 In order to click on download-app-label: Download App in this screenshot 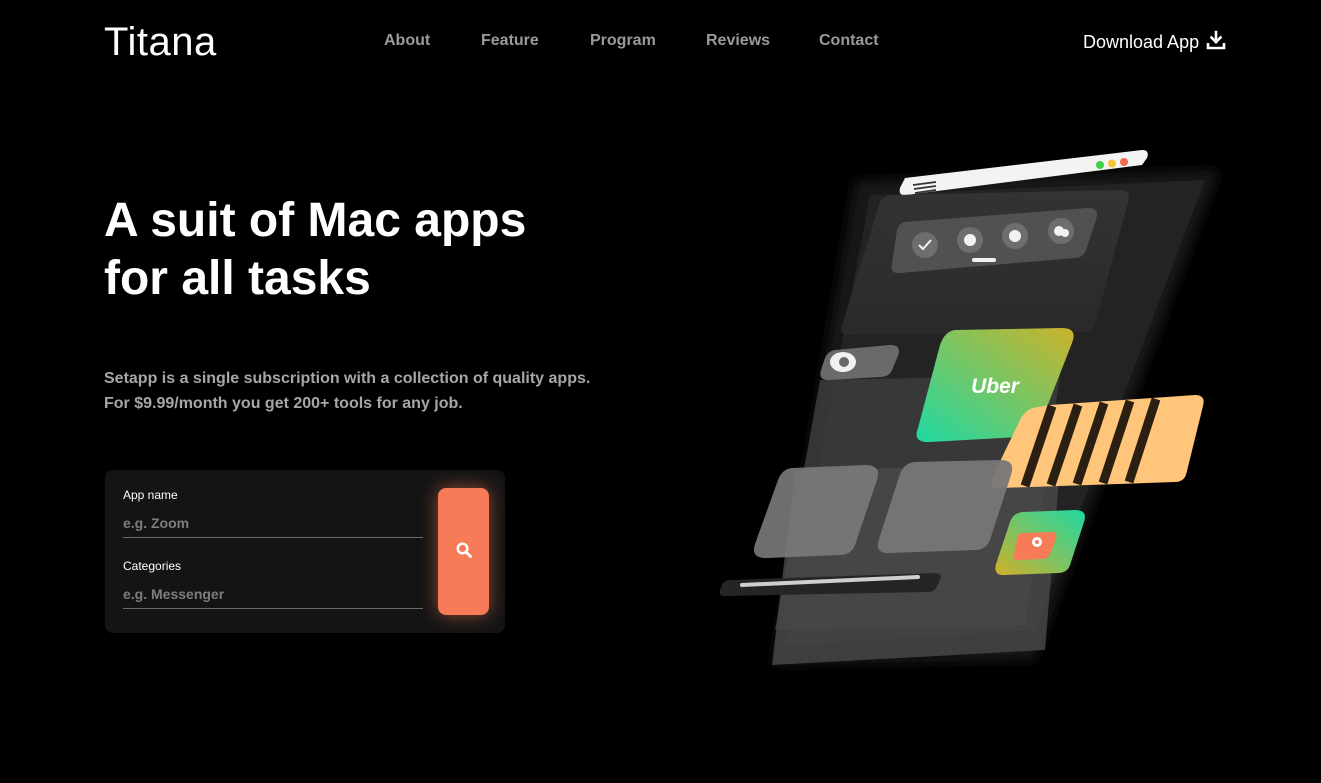, I will do `click(1141, 42)`.